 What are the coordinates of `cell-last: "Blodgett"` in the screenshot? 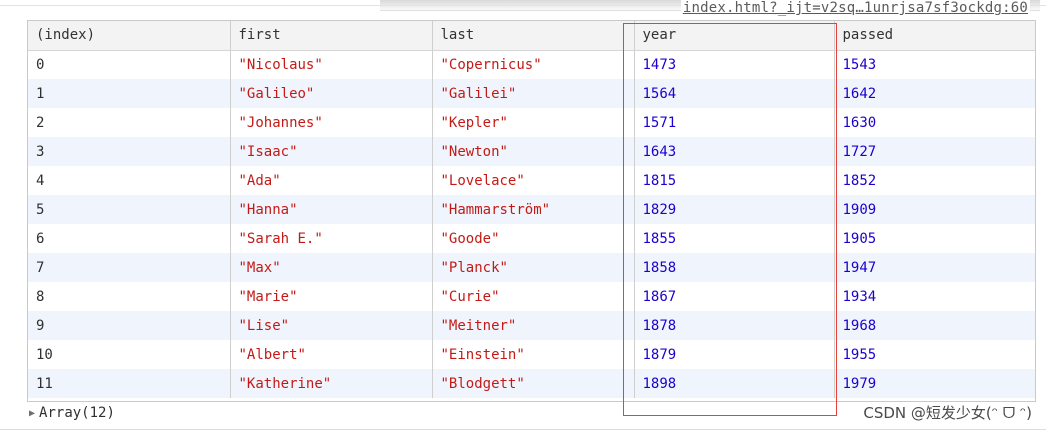 It's located at (532, 383).